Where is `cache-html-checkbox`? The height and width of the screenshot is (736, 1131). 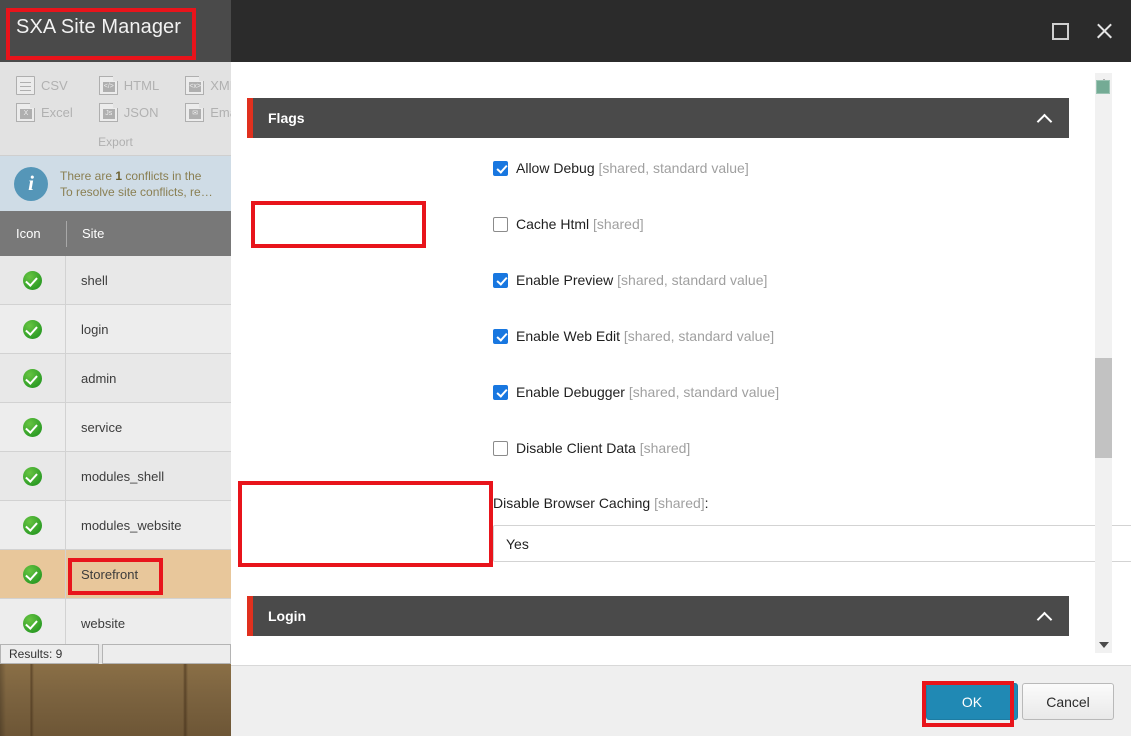 cache-html-checkbox is located at coordinates (500, 224).